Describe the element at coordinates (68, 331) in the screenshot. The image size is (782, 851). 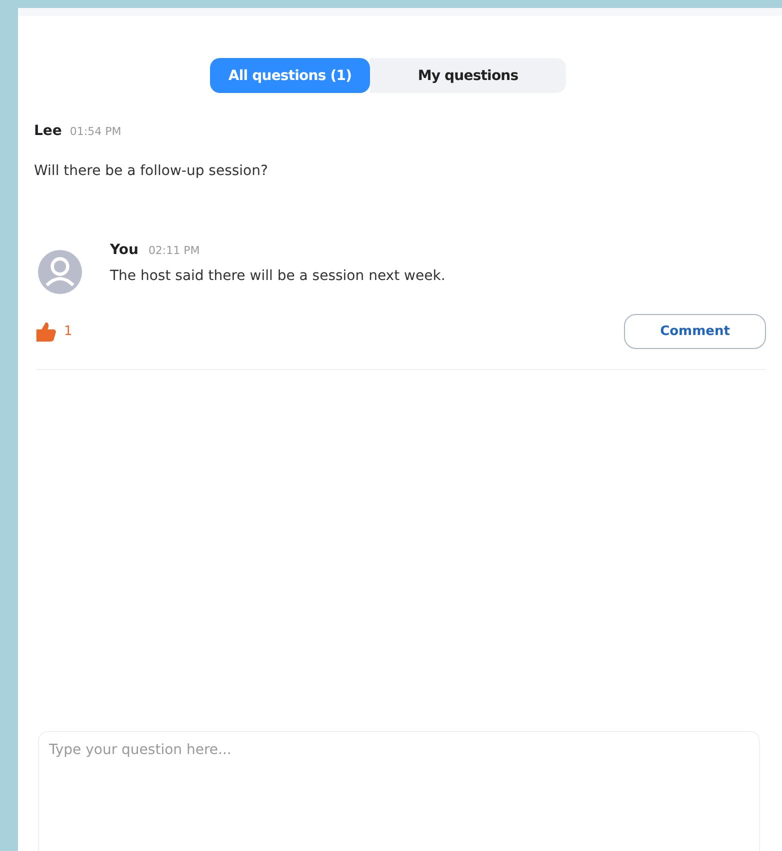
I see `like-count: 1` at that location.